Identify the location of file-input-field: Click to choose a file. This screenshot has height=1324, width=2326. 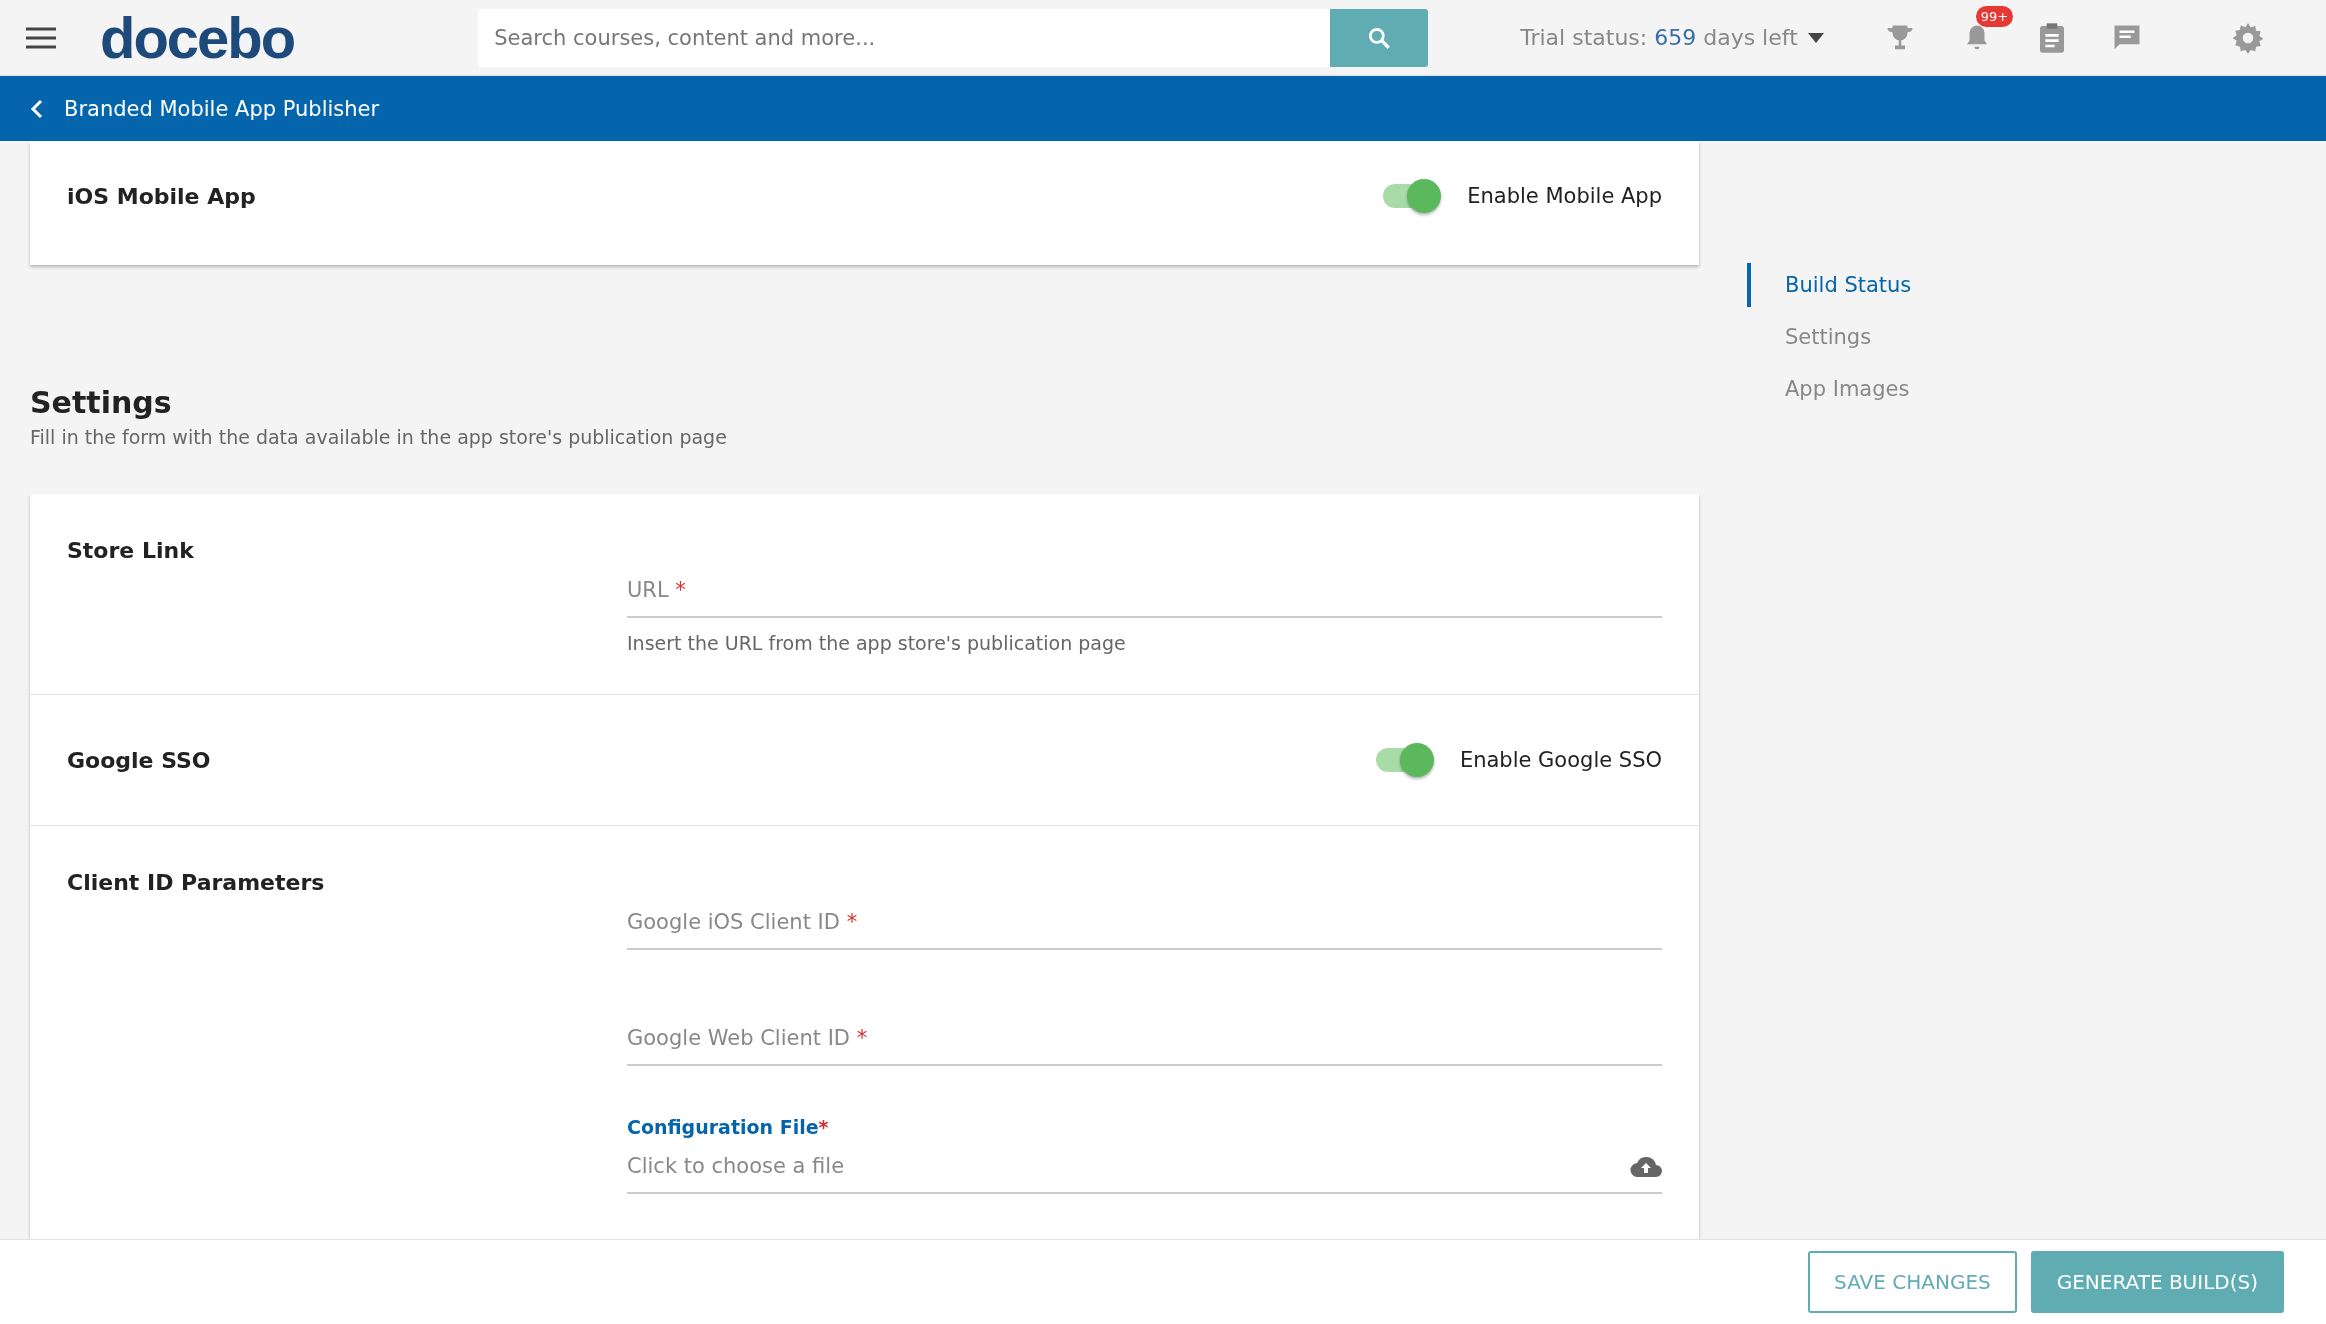
(1144, 1173).